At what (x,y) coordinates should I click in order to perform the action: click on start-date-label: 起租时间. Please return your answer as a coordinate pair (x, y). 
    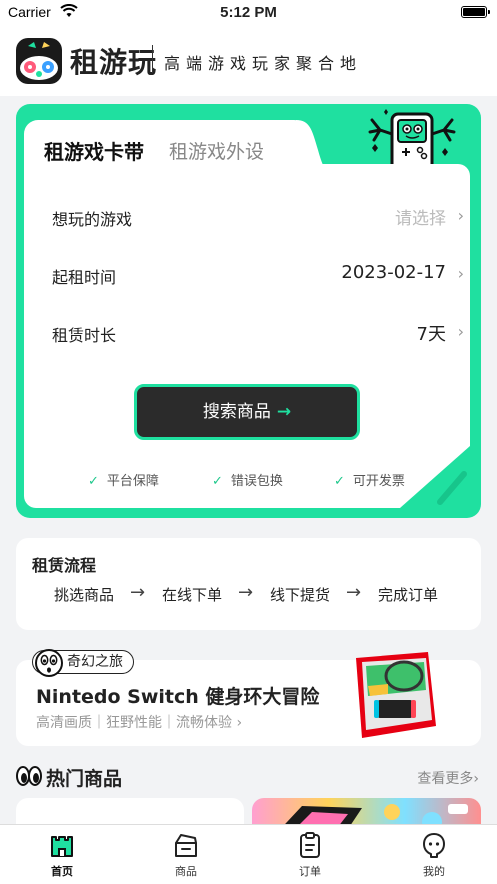
    Looking at the image, I should click on (84, 277).